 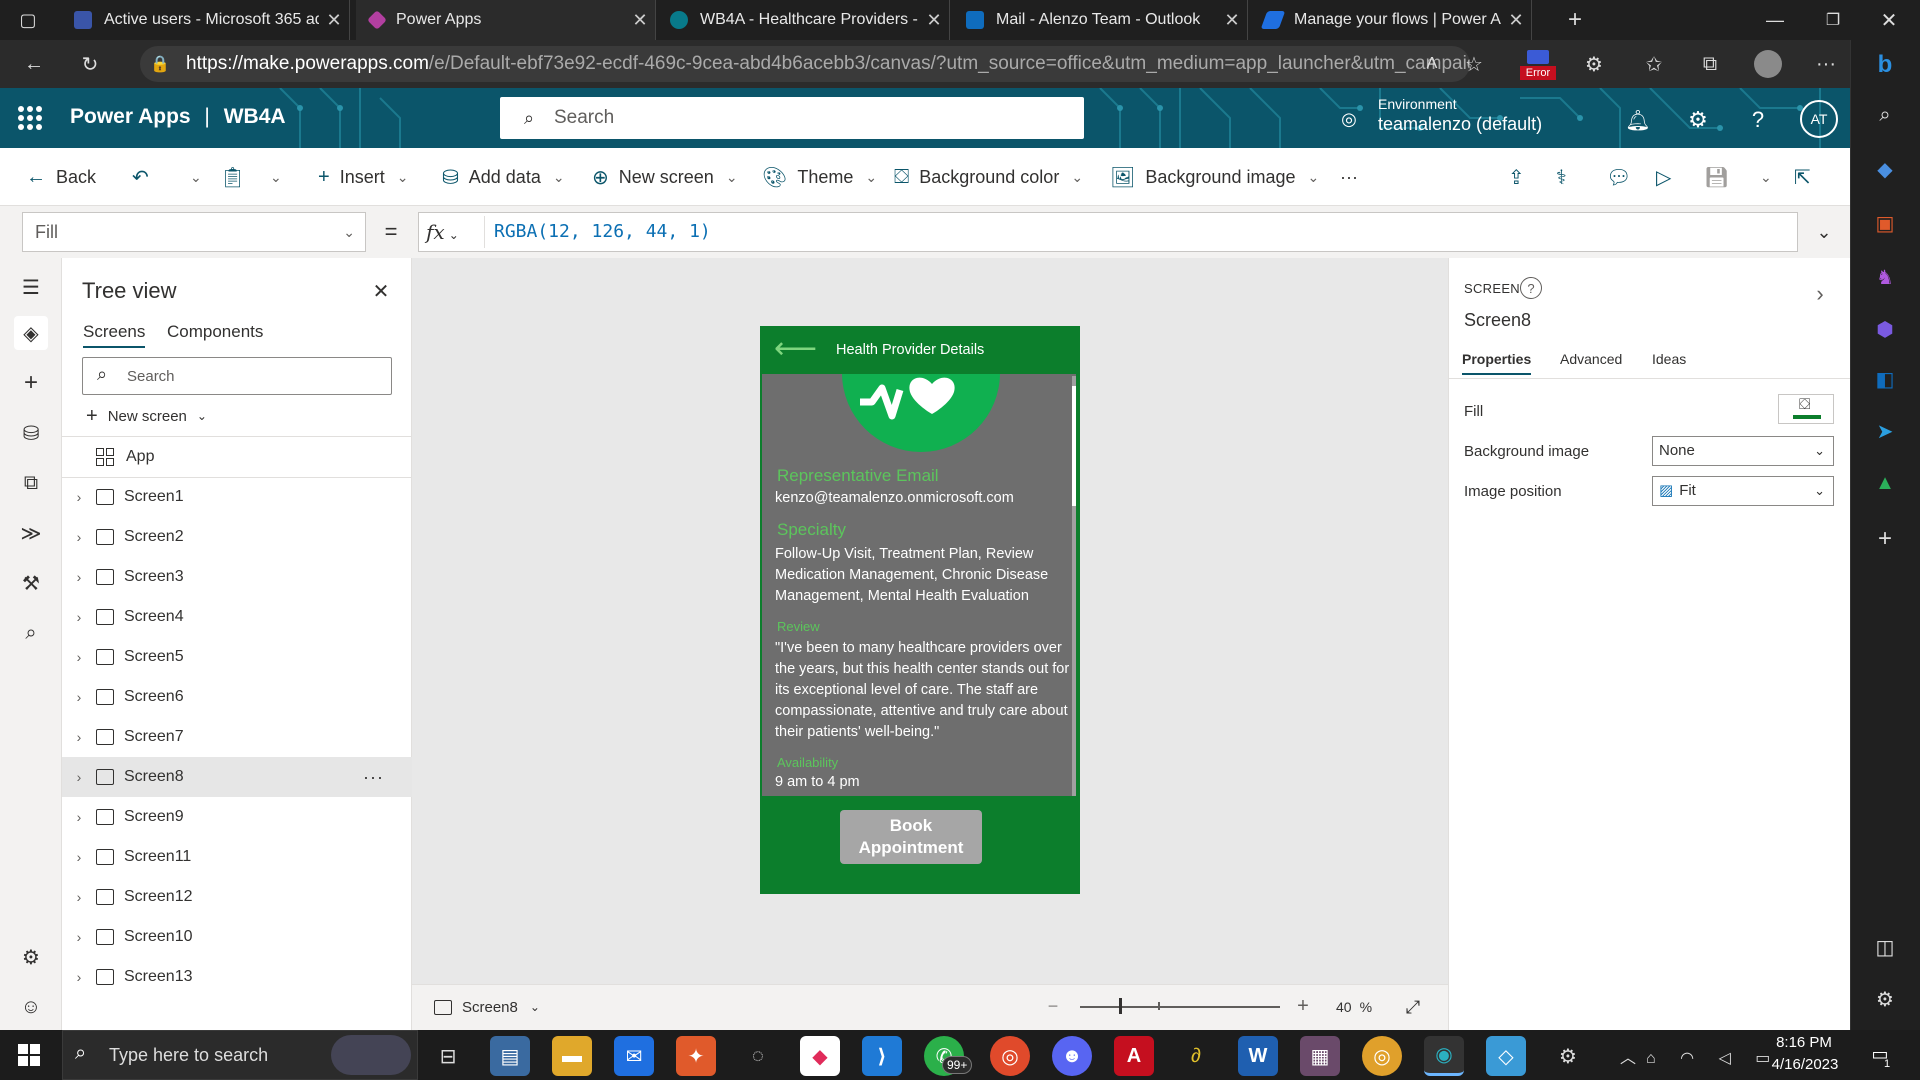 What do you see at coordinates (1885, 947) in the screenshot?
I see `sidebar-toggle-icon: ◫` at bounding box center [1885, 947].